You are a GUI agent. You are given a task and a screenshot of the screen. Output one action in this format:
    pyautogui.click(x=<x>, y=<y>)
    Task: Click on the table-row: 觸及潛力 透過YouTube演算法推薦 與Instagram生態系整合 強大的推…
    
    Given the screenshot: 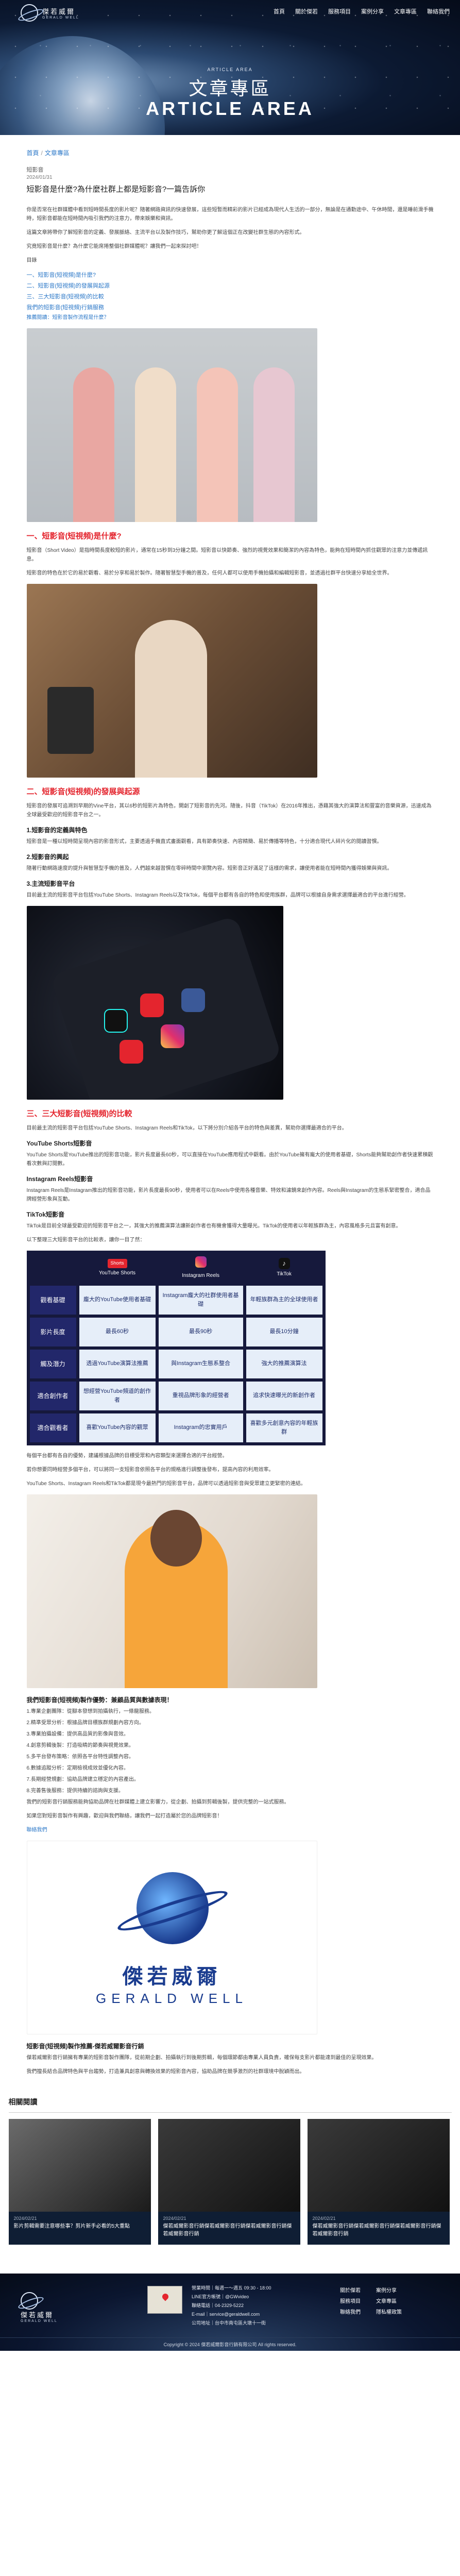 What is the action you would take?
    pyautogui.click(x=176, y=1363)
    